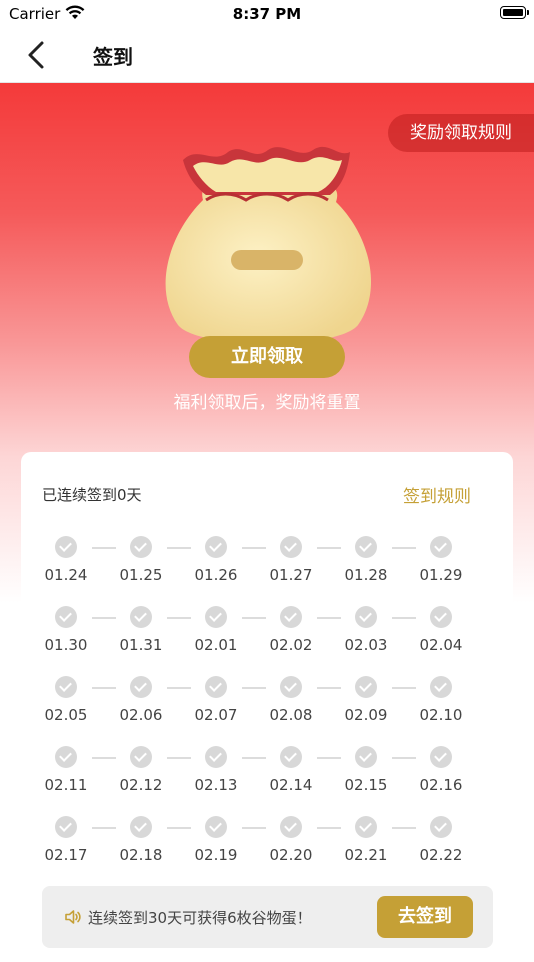 The height and width of the screenshot is (962, 534). Describe the element at coordinates (461, 133) in the screenshot. I see `reward-rules-button: 奖励领取规则` at that location.